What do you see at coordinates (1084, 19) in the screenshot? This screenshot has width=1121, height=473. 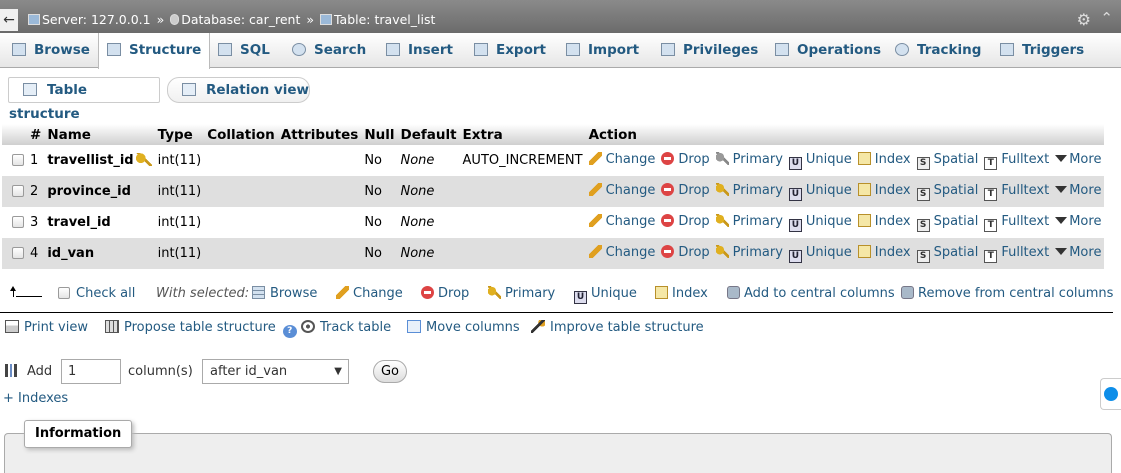 I see `gear-icon: ⚙` at bounding box center [1084, 19].